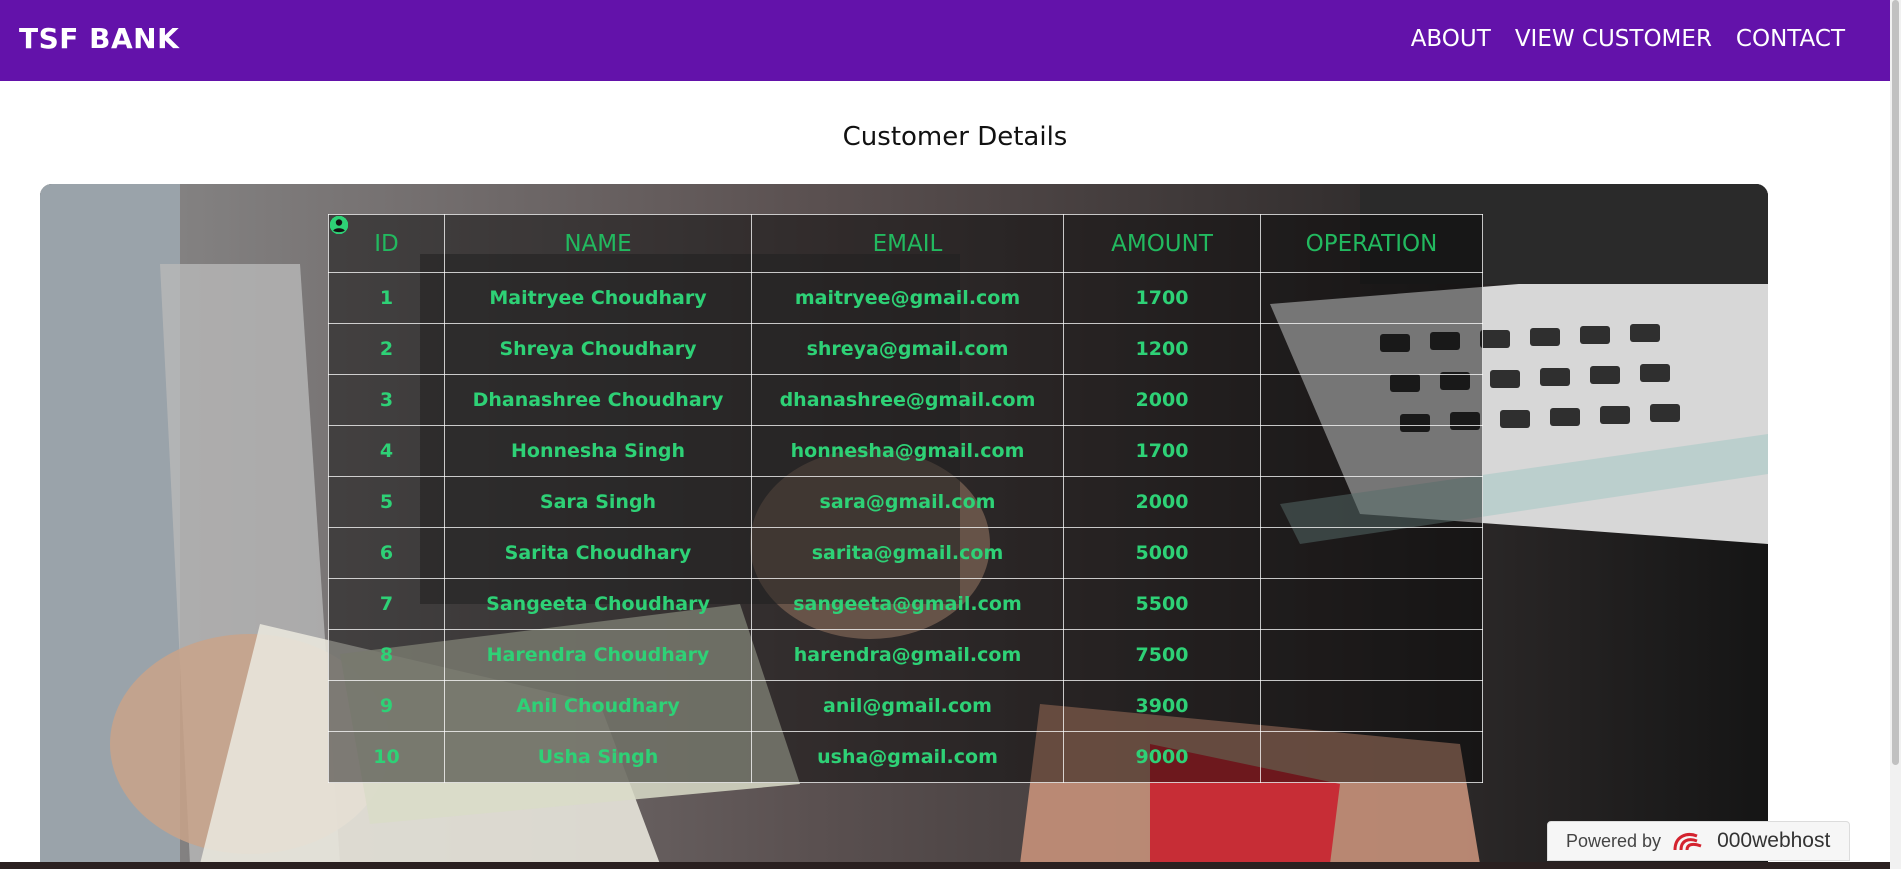 The width and height of the screenshot is (1901, 869). Describe the element at coordinates (907, 757) in the screenshot. I see `cell-email: usha@gmail.com` at that location.